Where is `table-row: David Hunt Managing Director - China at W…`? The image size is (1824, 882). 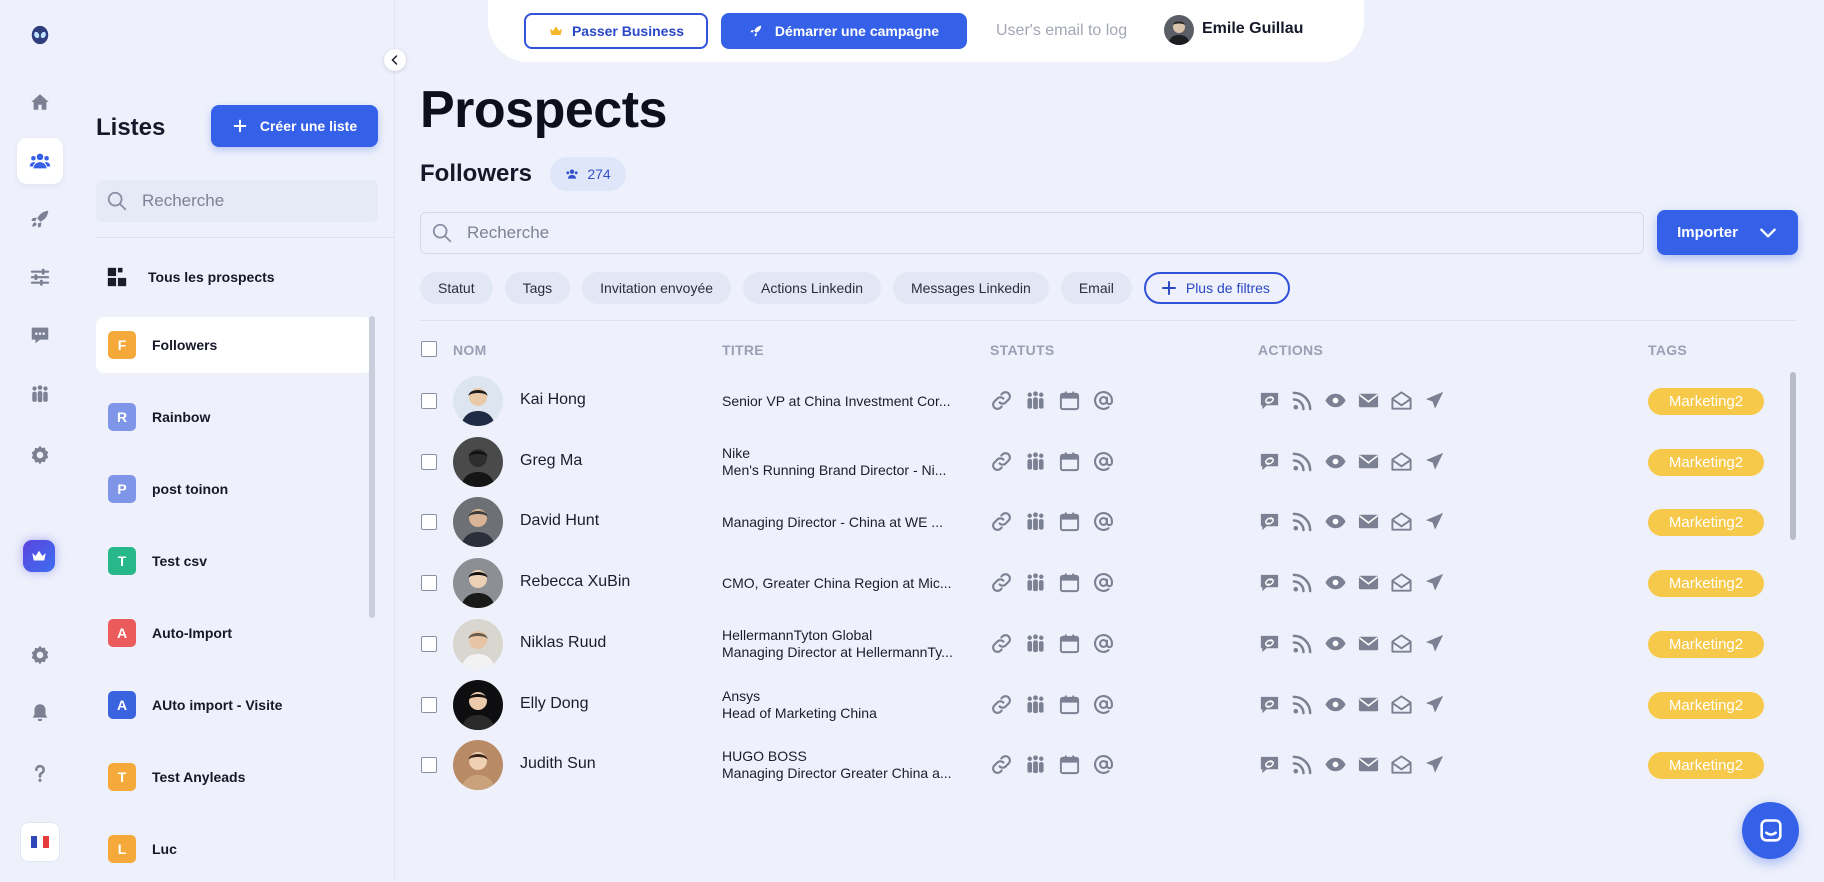
table-row: David Hunt Managing Director - China at W… is located at coordinates (1100, 522).